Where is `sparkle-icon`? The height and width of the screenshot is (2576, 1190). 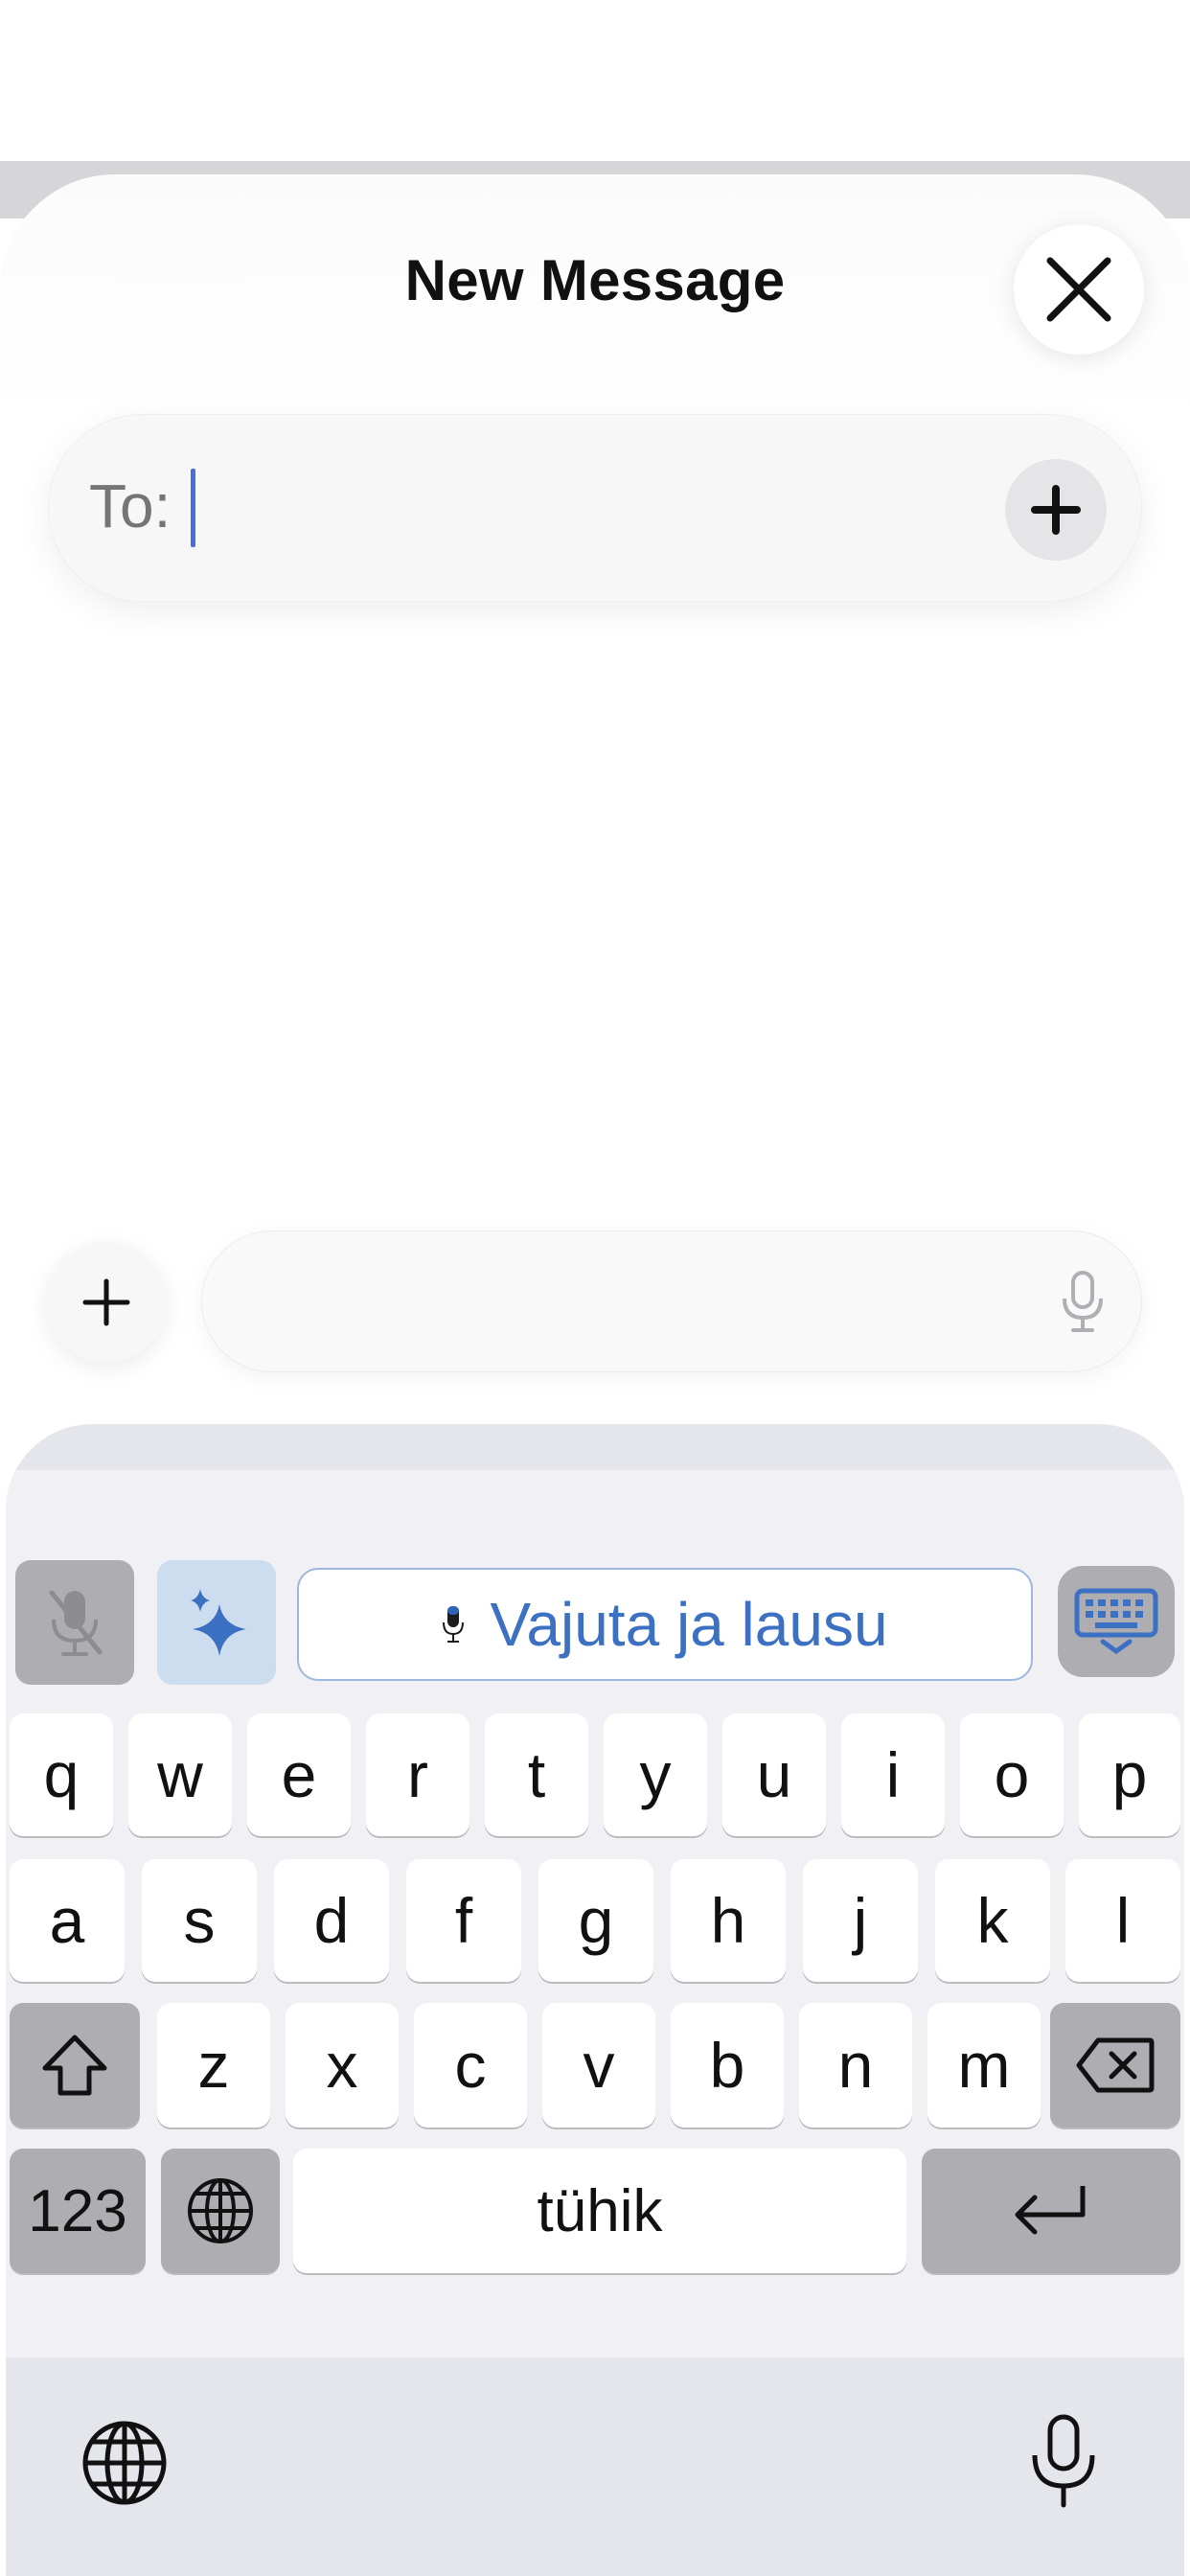
sparkle-icon is located at coordinates (218, 1622).